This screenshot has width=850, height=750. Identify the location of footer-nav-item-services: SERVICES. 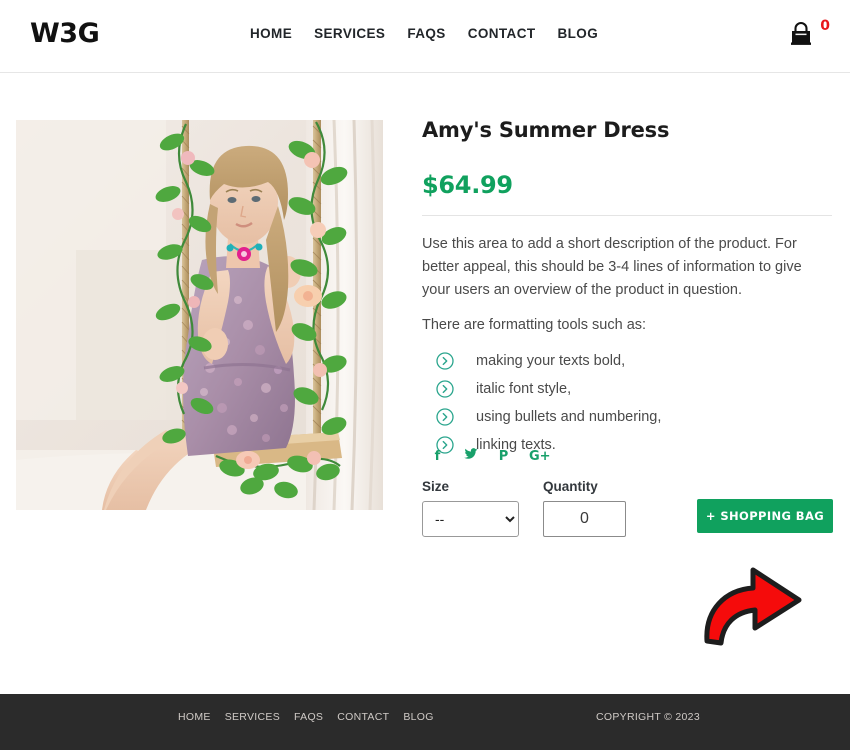
(252, 717).